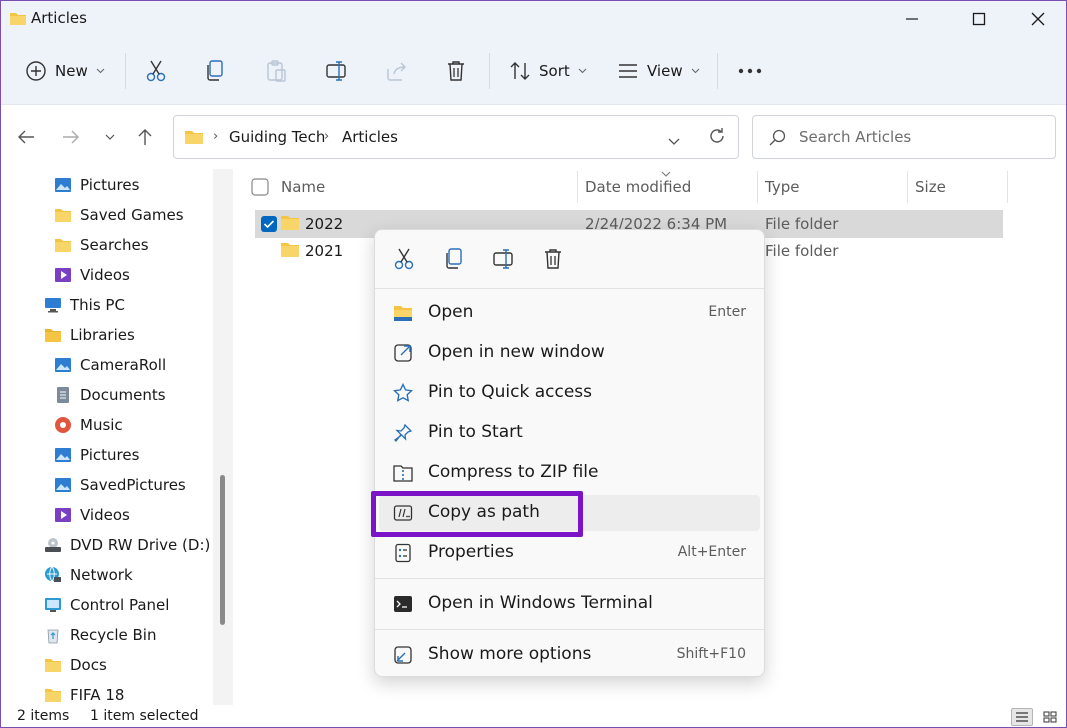 The width and height of the screenshot is (1067, 728). I want to click on delete-button, so click(456, 71).